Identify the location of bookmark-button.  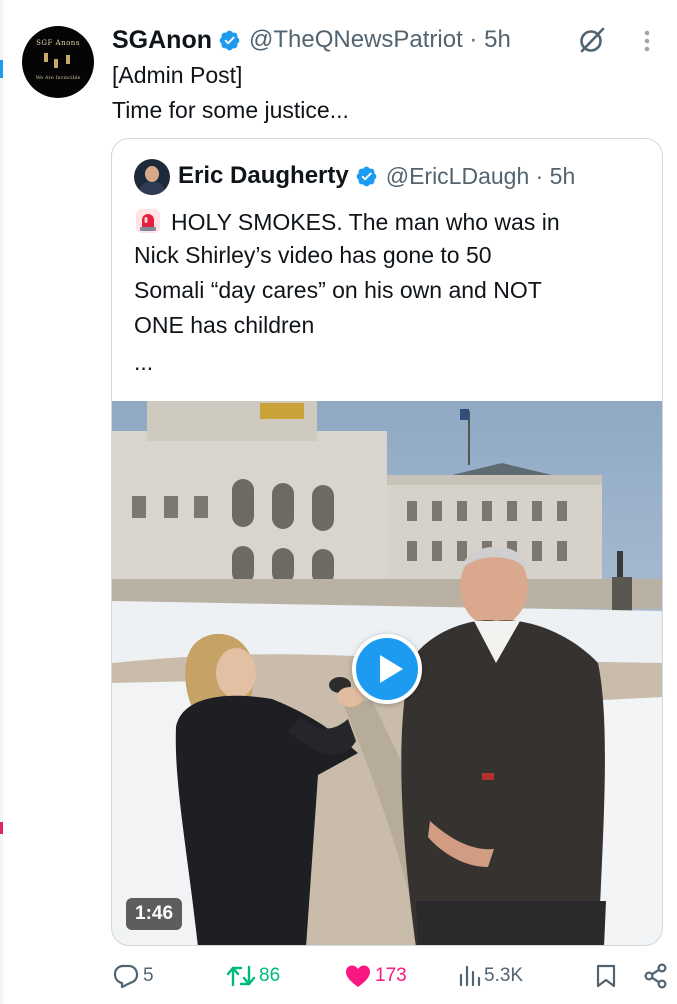
(607, 976).